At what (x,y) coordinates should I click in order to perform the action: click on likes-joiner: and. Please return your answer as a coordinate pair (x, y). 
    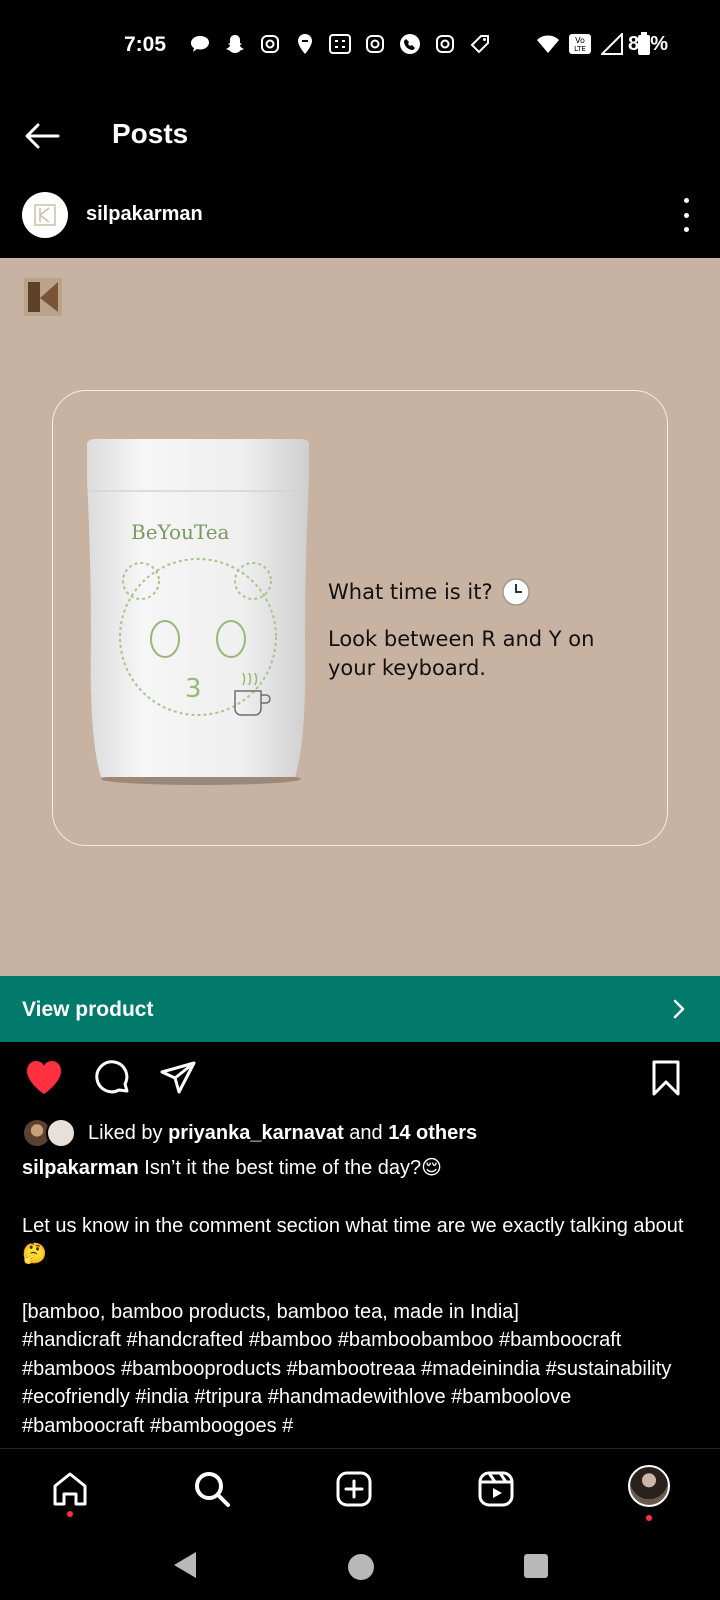
    Looking at the image, I should click on (366, 1132).